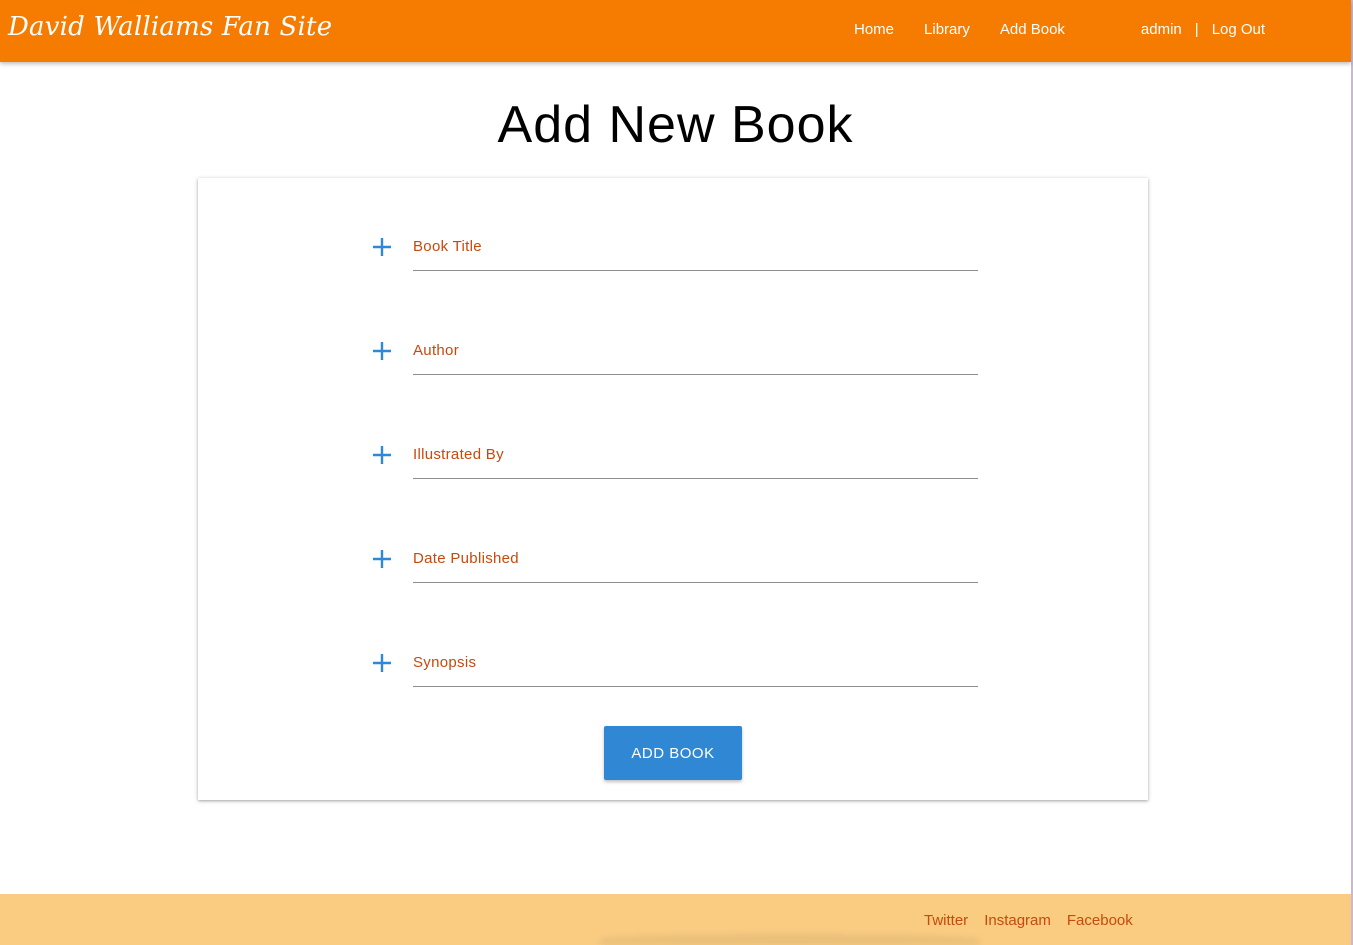  I want to click on synopsis-field: Synopsis, so click(675, 667).